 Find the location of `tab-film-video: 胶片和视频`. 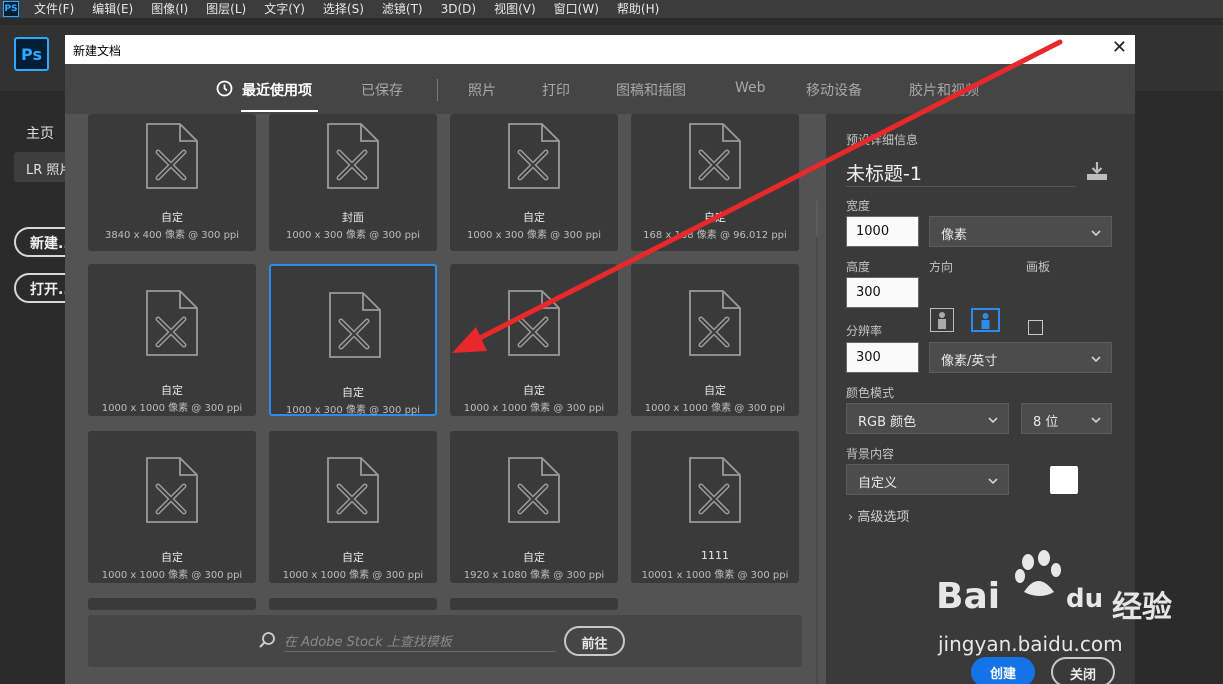

tab-film-video: 胶片和视频 is located at coordinates (944, 90).